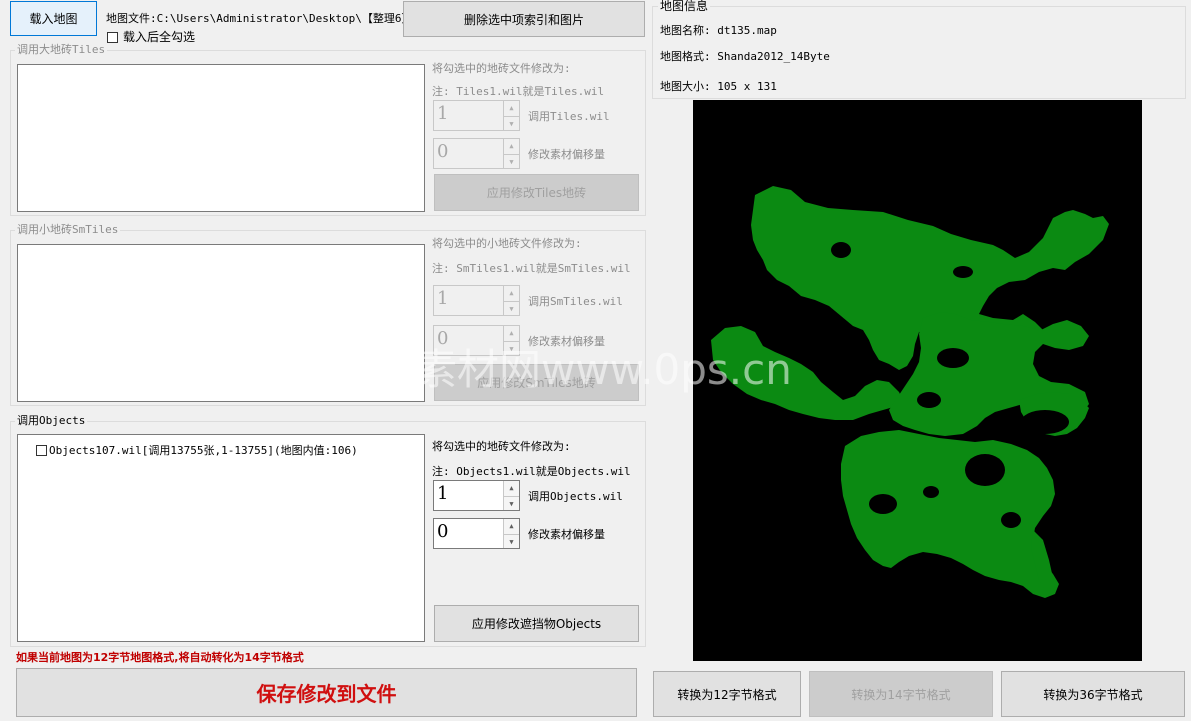 Image resolution: width=1191 pixels, height=721 pixels. I want to click on map-info-title: 地图信息, so click(684, 6).